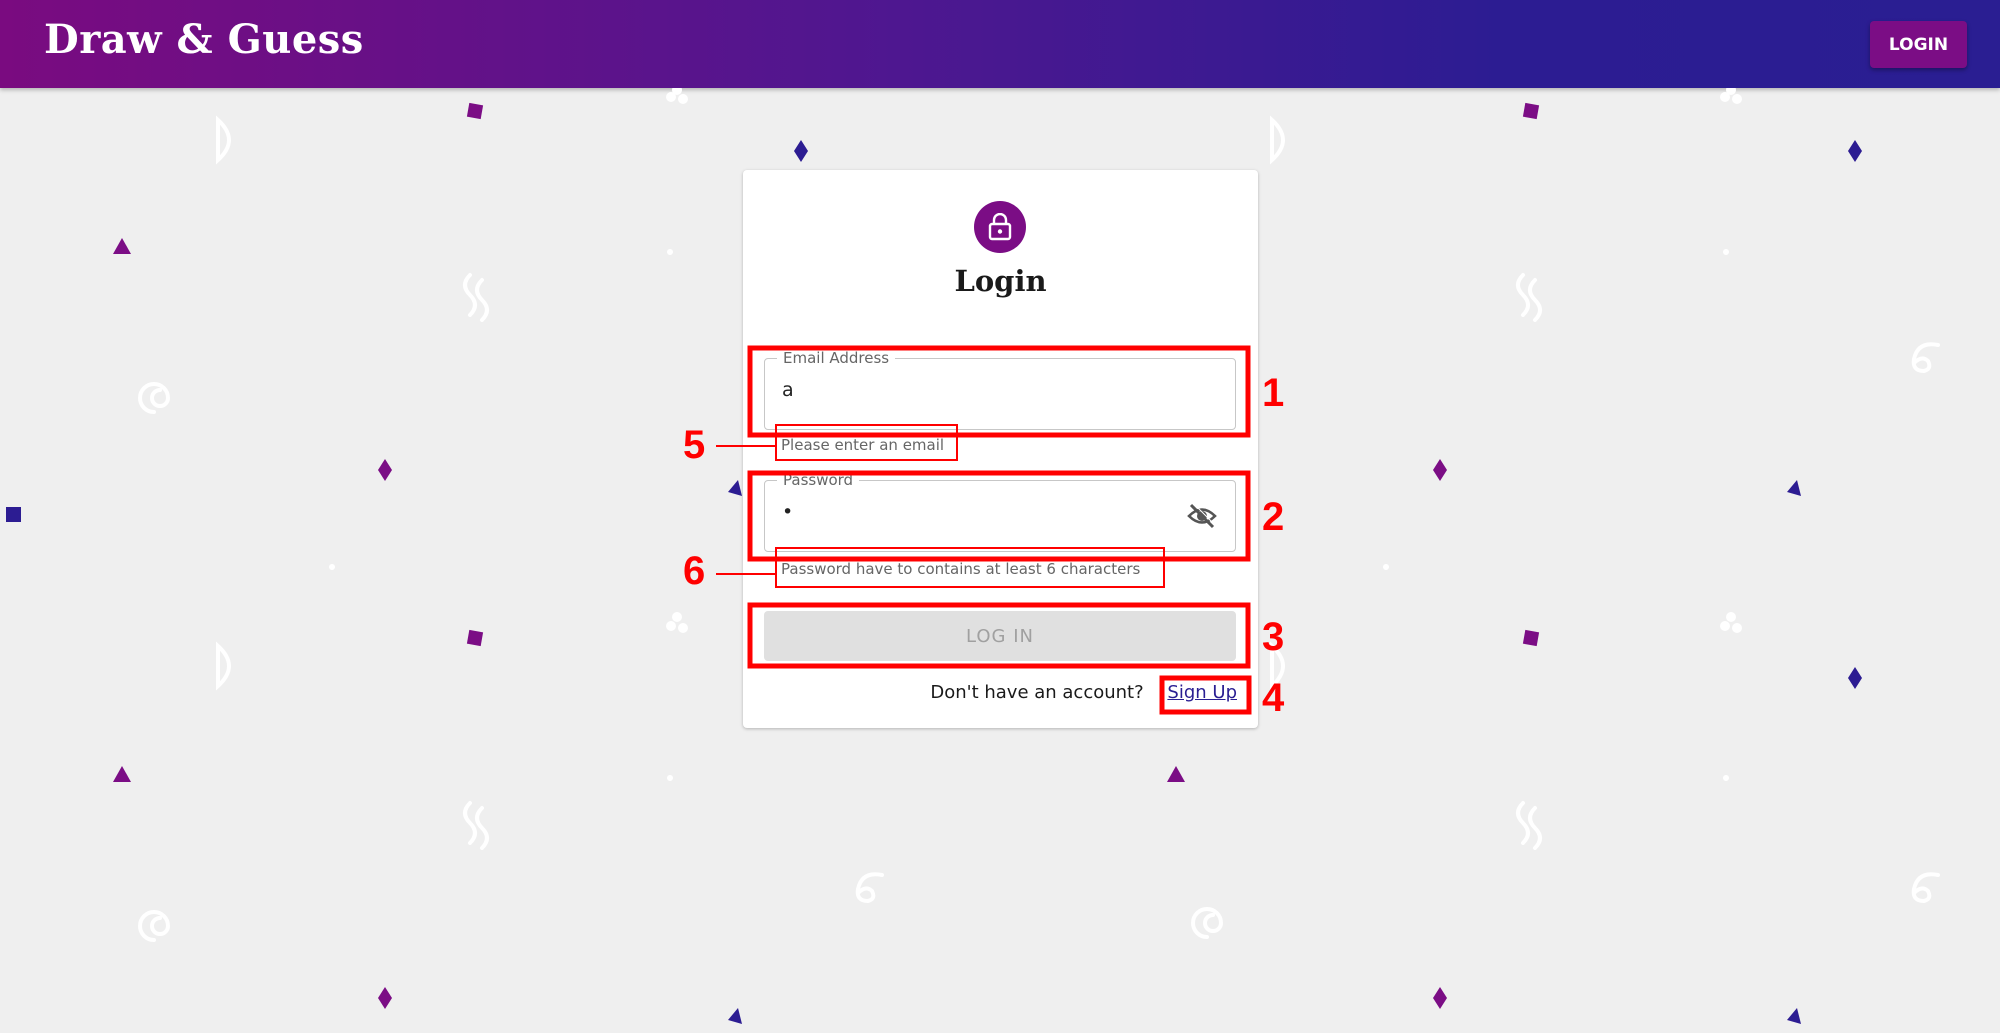 Image resolution: width=2000 pixels, height=1033 pixels. I want to click on password-label: Password, so click(818, 480).